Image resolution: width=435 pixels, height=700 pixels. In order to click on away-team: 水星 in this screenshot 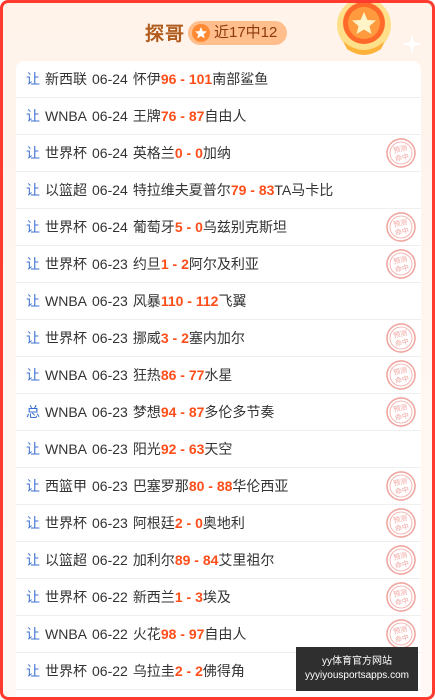, I will do `click(218, 375)`.